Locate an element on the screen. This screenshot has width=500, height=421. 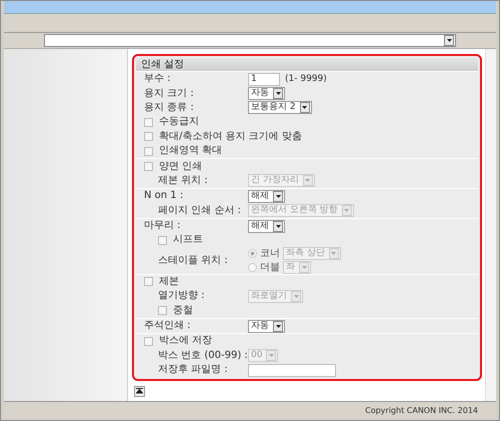
radio-label: 코너 is located at coordinates (270, 254).